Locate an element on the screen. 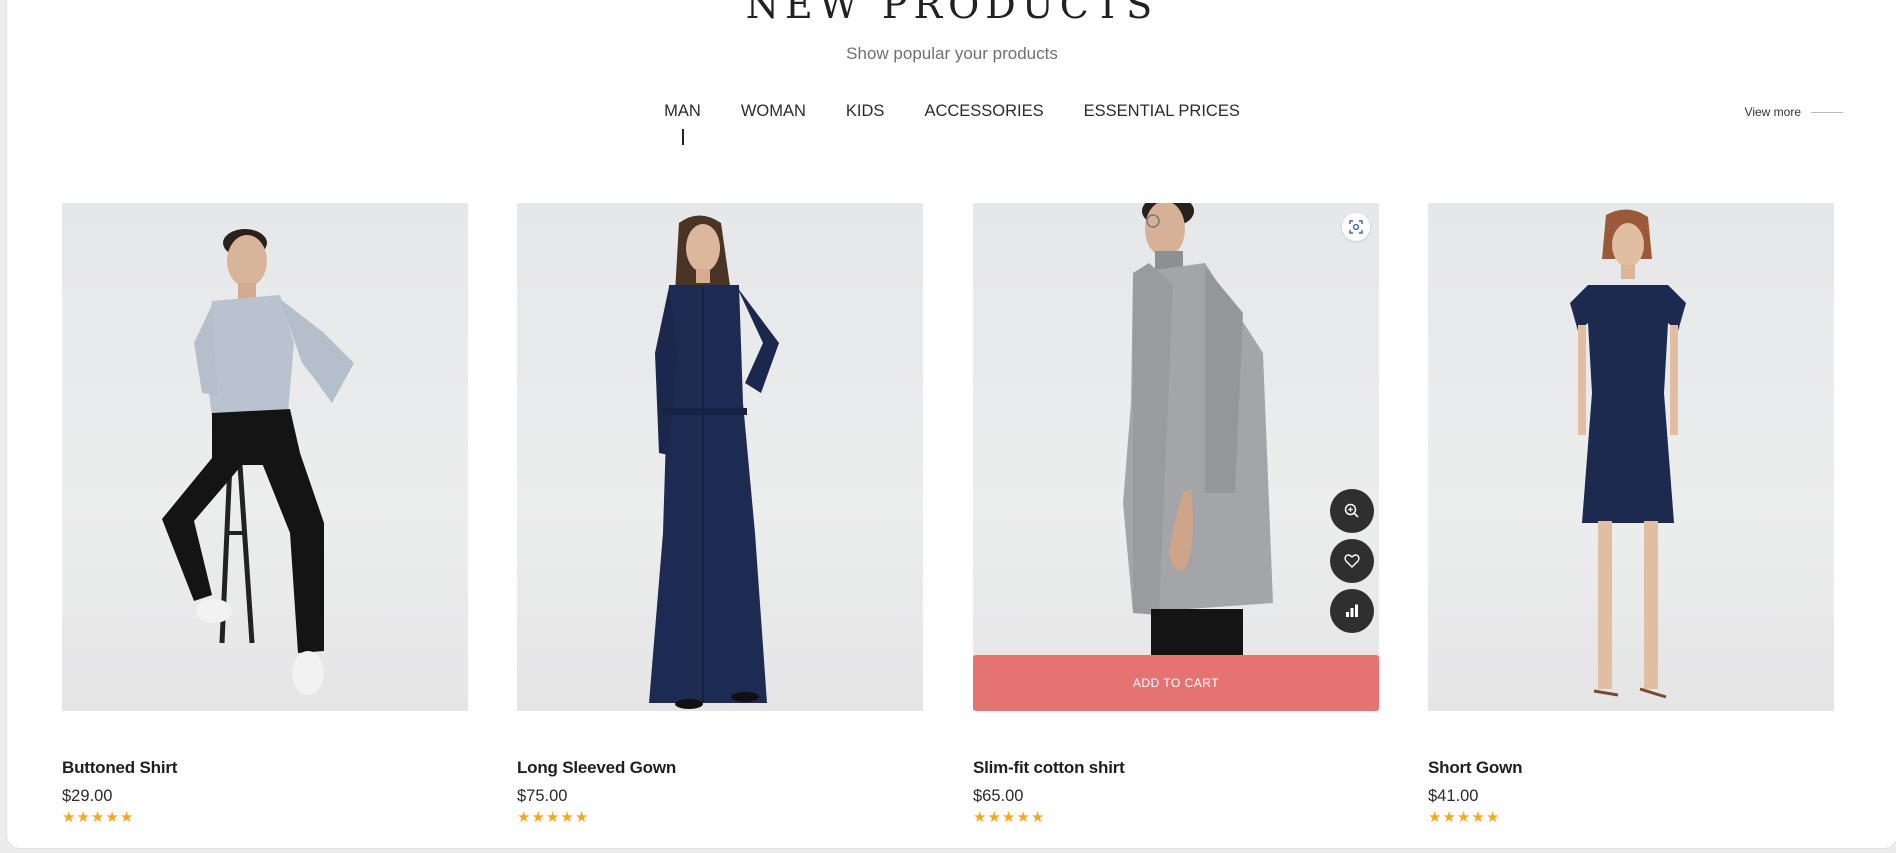 The height and width of the screenshot is (853, 1896). tab-man: MAN is located at coordinates (682, 123).